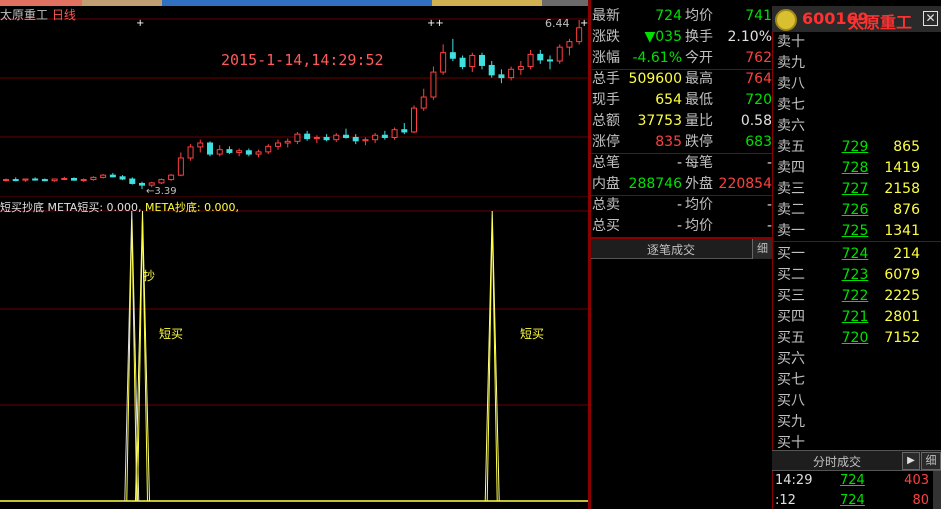  I want to click on trade-price: 724, so click(852, 500).